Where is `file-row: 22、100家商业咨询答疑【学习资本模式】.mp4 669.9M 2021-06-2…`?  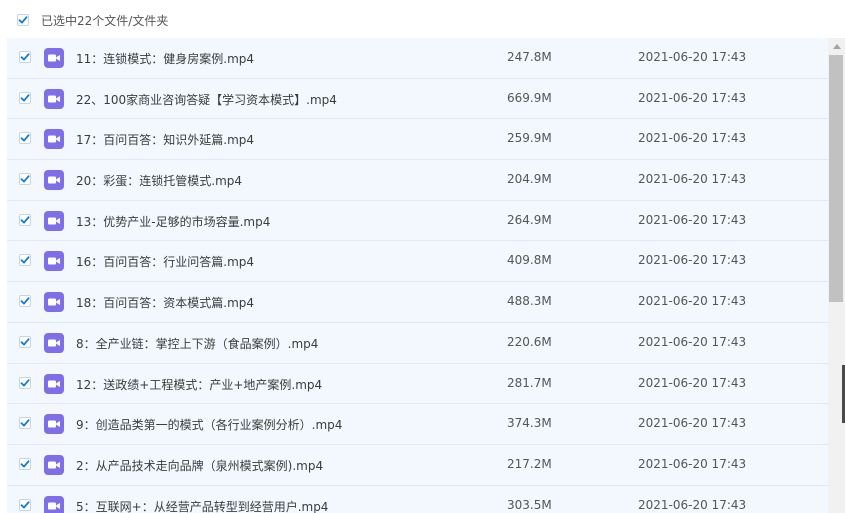
file-row: 22、100家商业咨询答疑【学习资本模式】.mp4 669.9M 2021-06-2… is located at coordinates (417, 99).